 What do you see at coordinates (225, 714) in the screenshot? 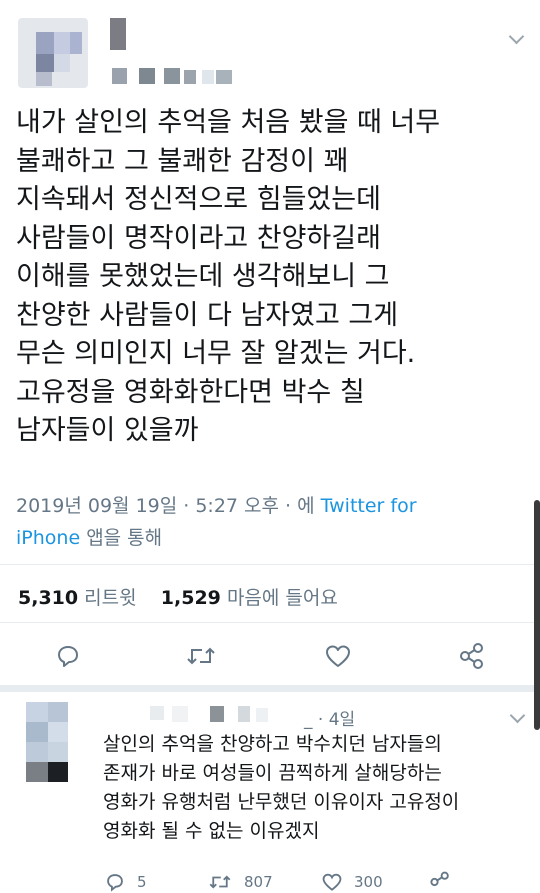
I see `reply-name-redacted` at bounding box center [225, 714].